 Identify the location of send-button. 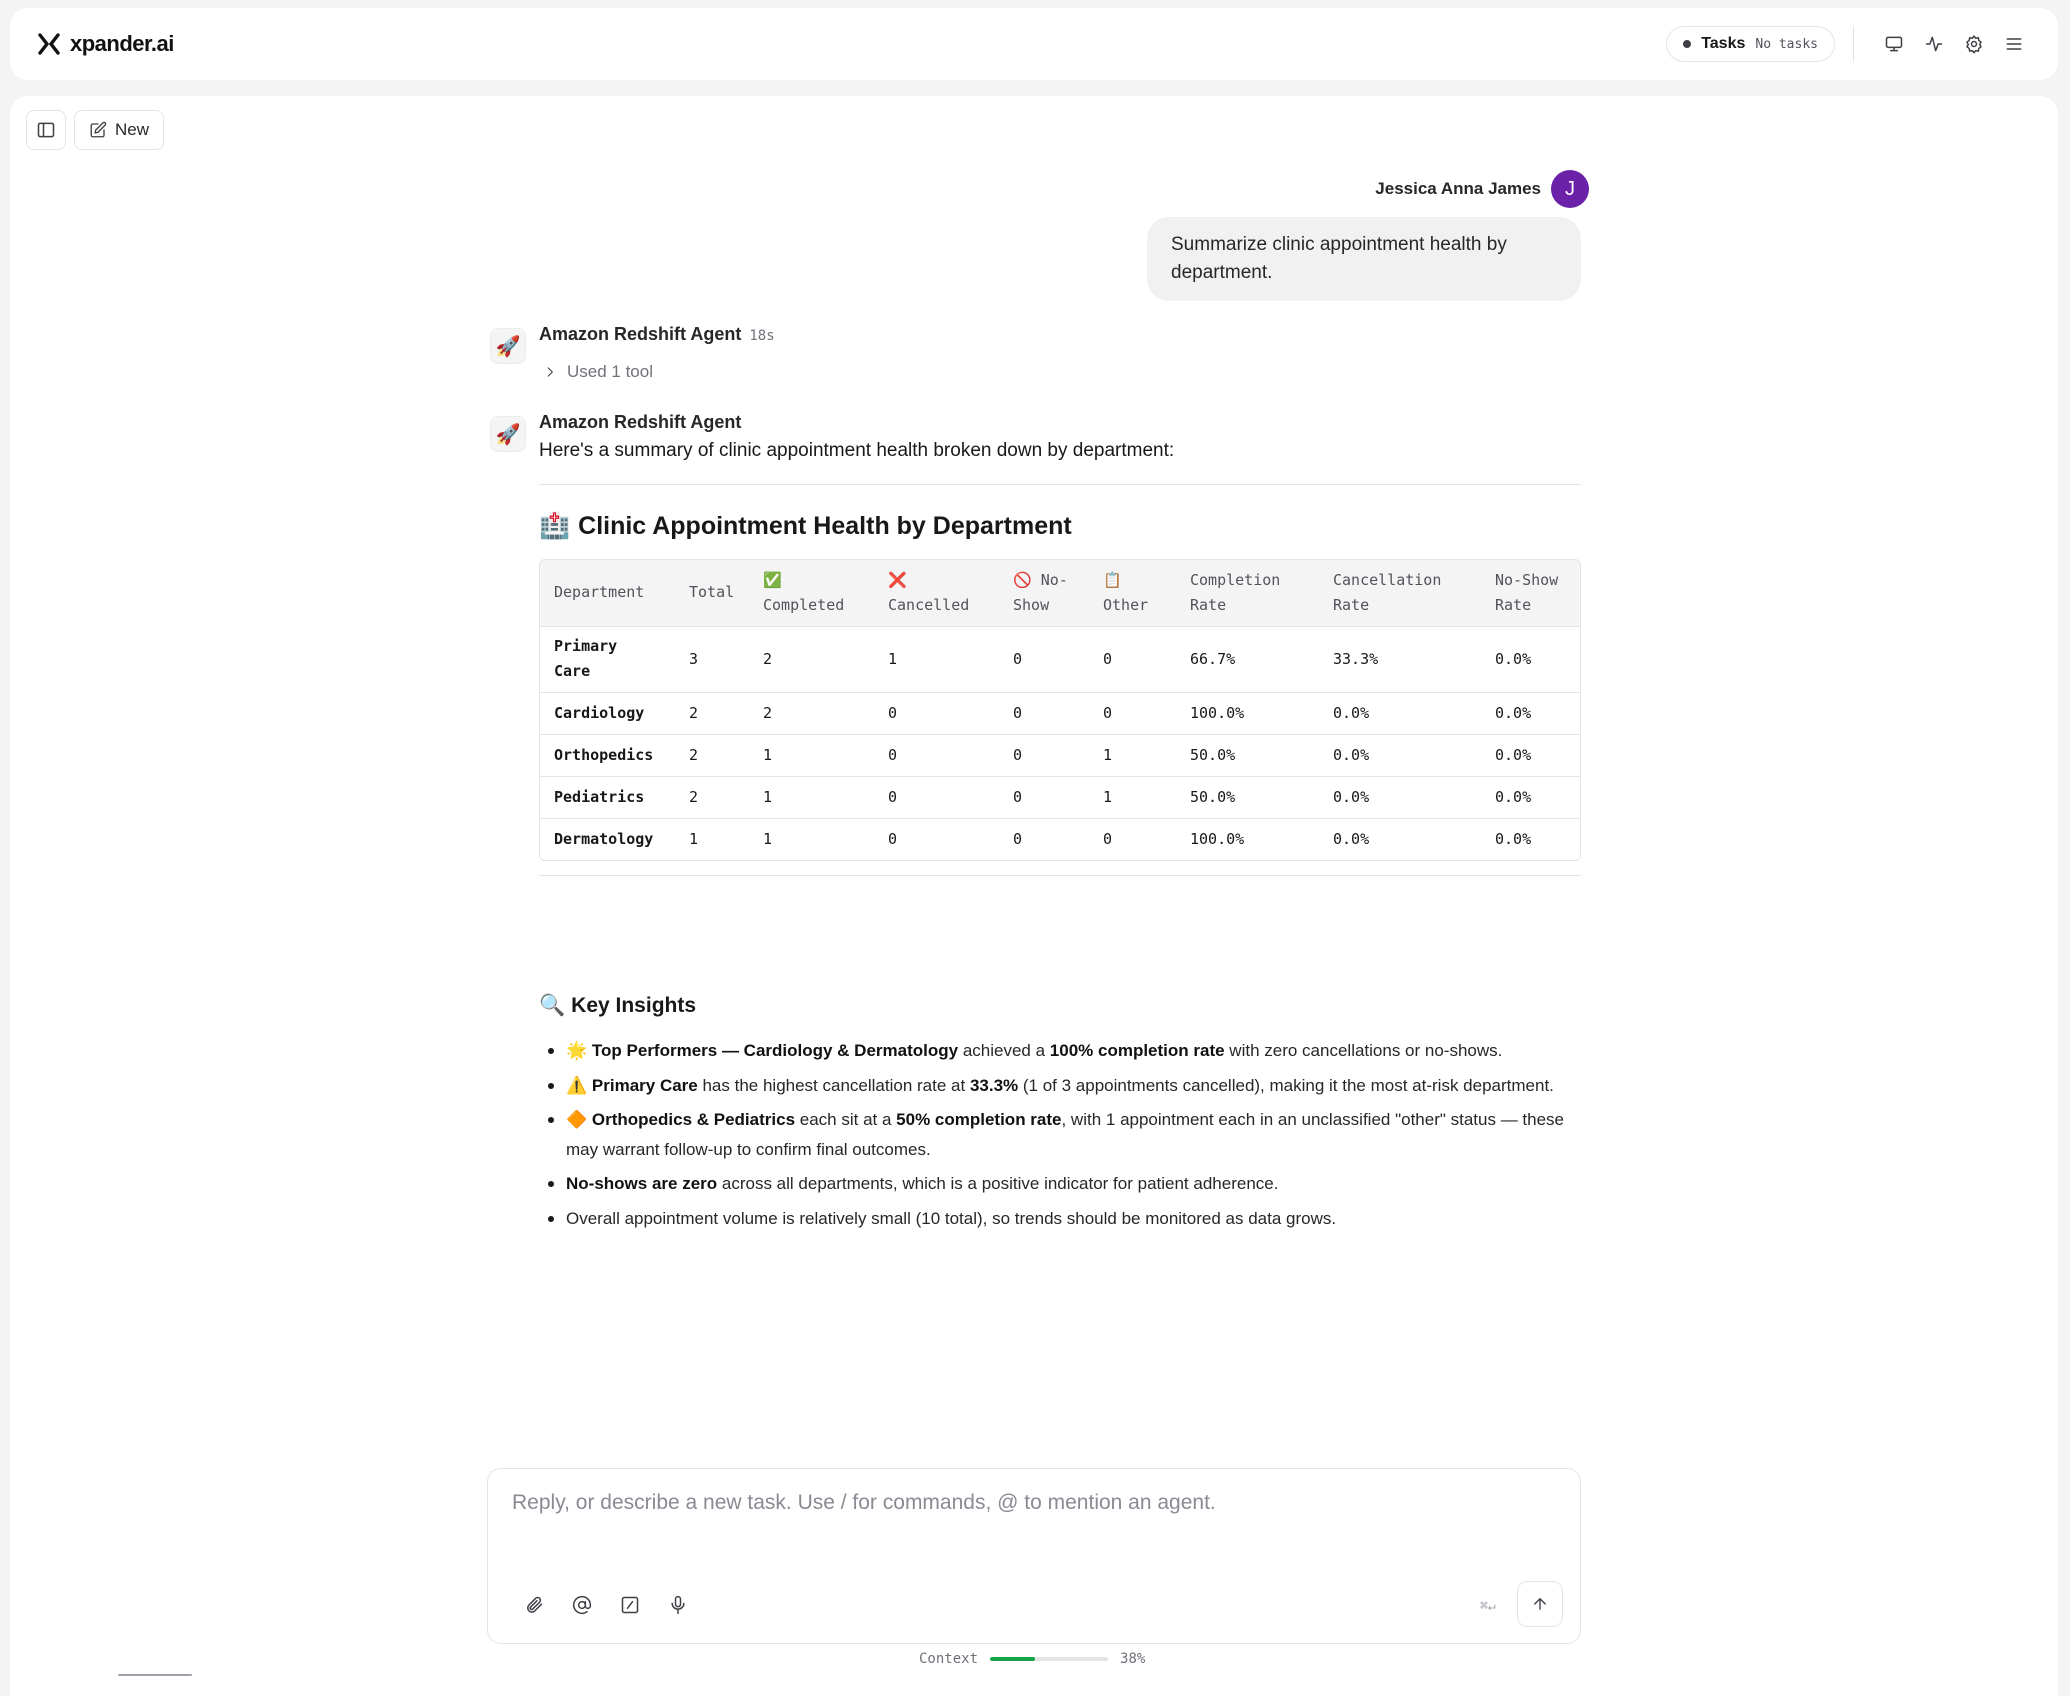
(1540, 1604).